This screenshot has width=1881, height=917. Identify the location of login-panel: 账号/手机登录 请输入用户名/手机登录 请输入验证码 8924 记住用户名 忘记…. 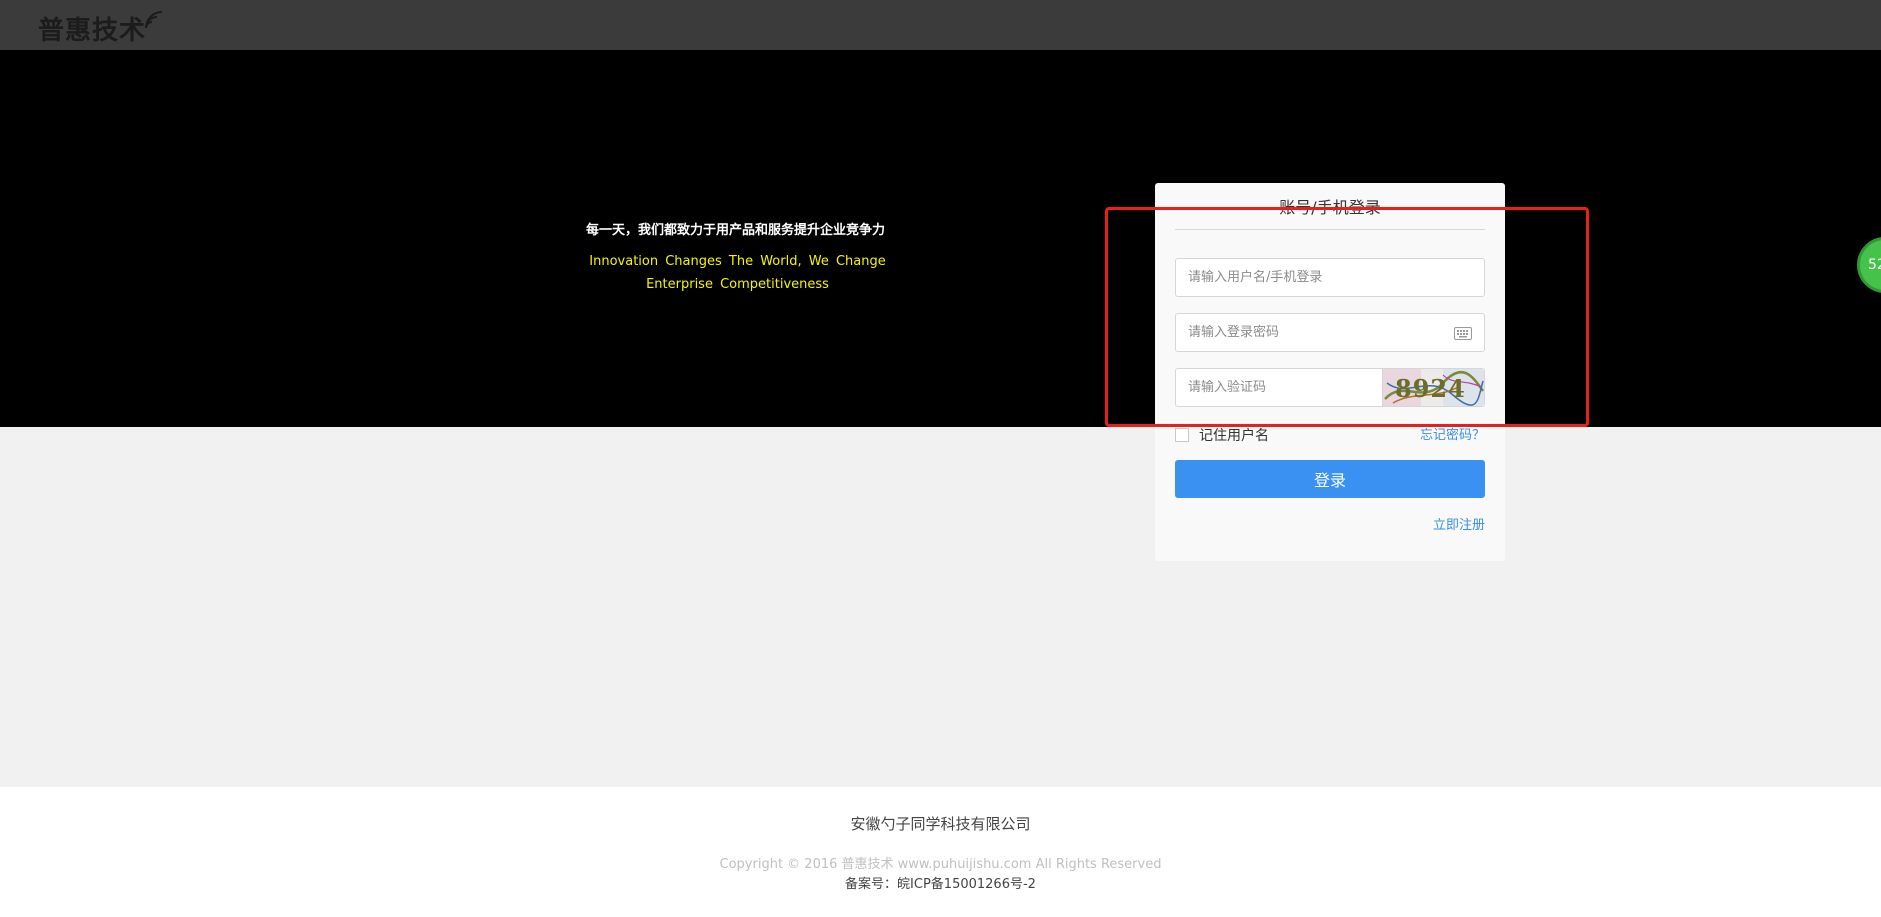
(1330, 372).